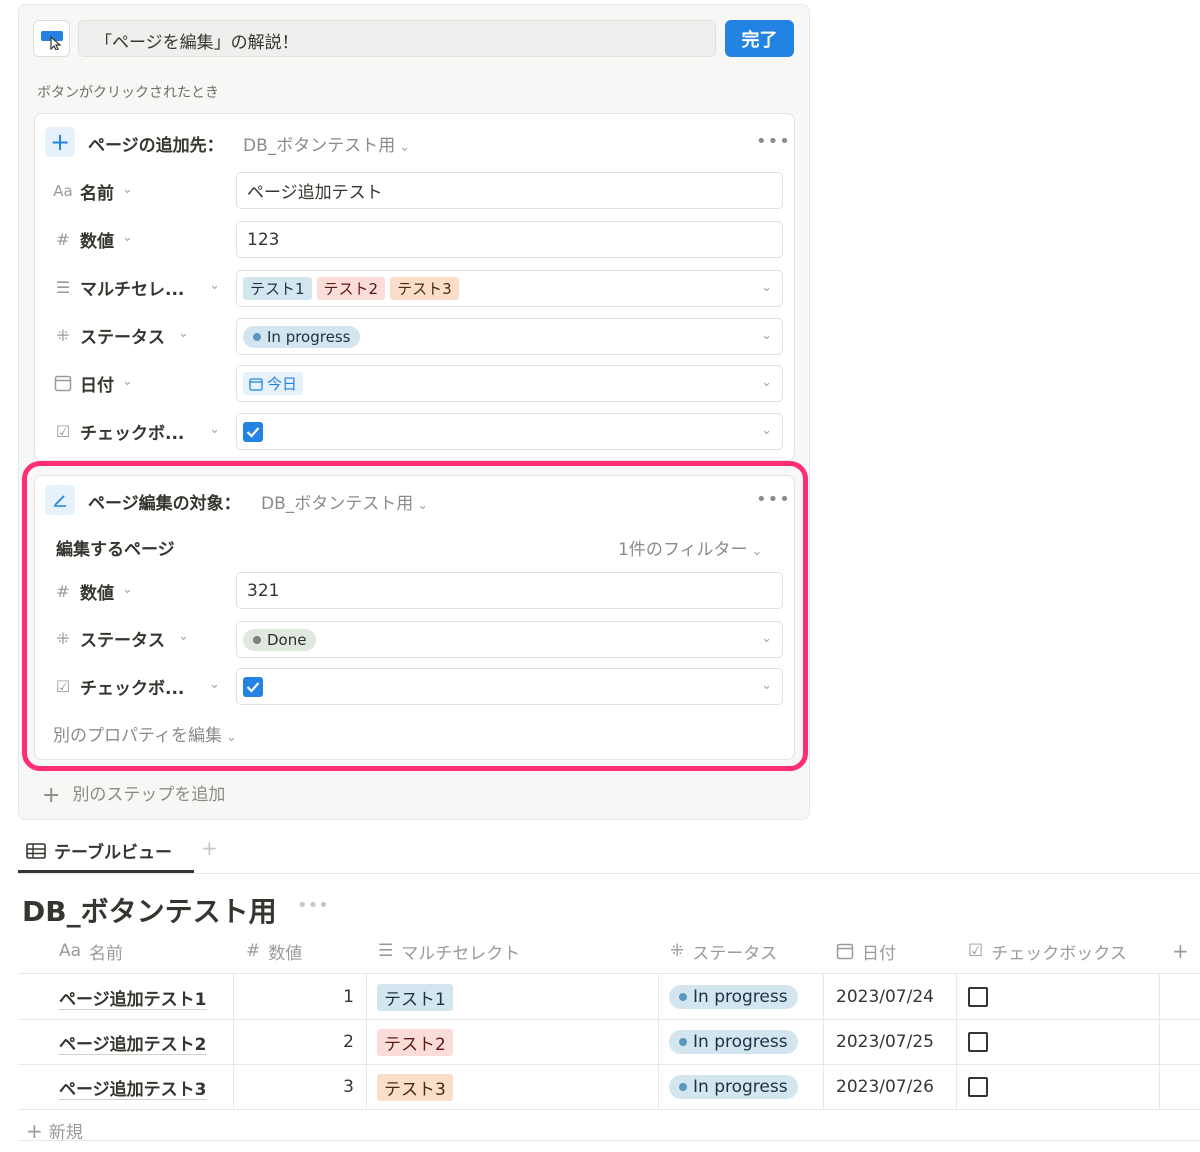  What do you see at coordinates (879, 953) in the screenshot?
I see `column-label: 日付` at bounding box center [879, 953].